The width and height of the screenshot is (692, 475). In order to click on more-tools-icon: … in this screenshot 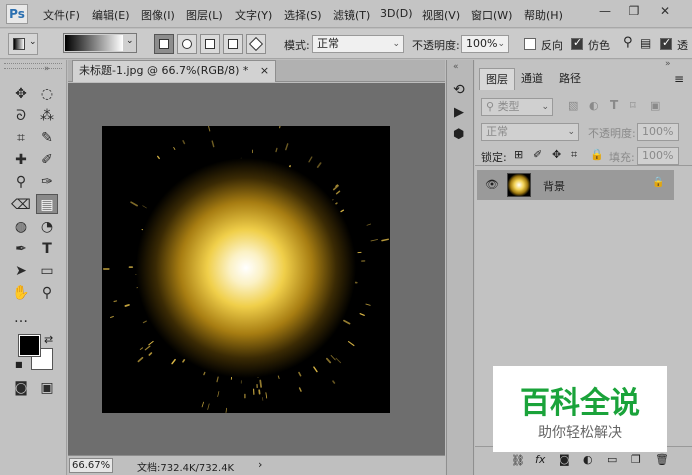, I will do `click(21, 318)`.